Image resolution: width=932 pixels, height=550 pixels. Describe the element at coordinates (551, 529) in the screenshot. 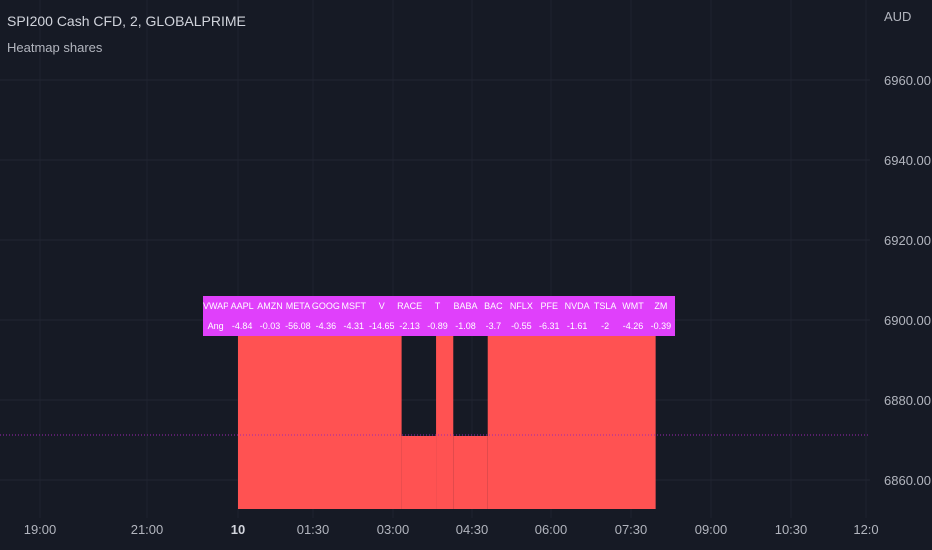

I see `x-tick-label: 06:00` at that location.